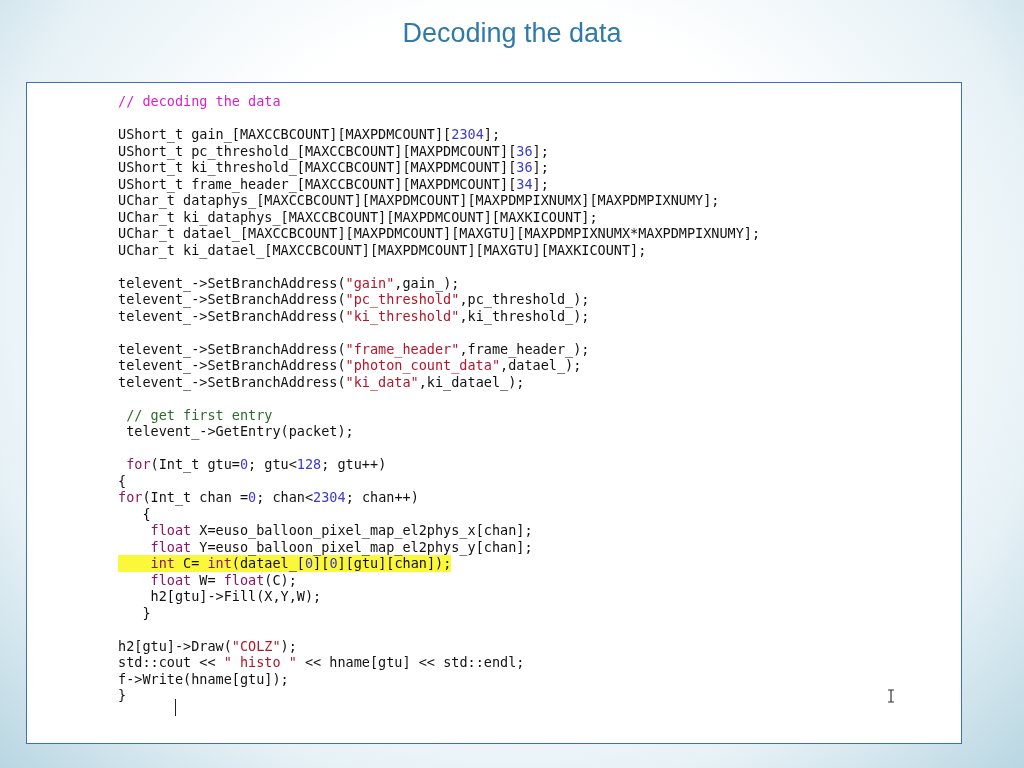 Image resolution: width=1024 pixels, height=768 pixels. What do you see at coordinates (321, 662) in the screenshot?
I see `code-line: std::cout << " histo " << hname[gtu] << std::endl;` at bounding box center [321, 662].